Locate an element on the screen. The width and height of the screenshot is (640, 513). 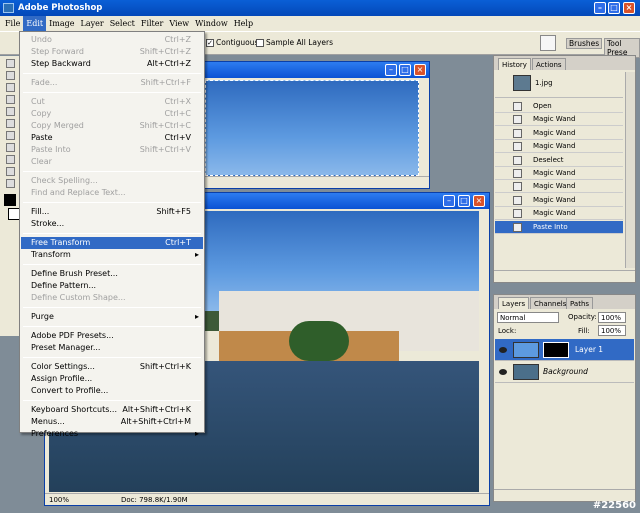
menu-item: Undo Ctrl+Z is located at coordinates (112, 40).